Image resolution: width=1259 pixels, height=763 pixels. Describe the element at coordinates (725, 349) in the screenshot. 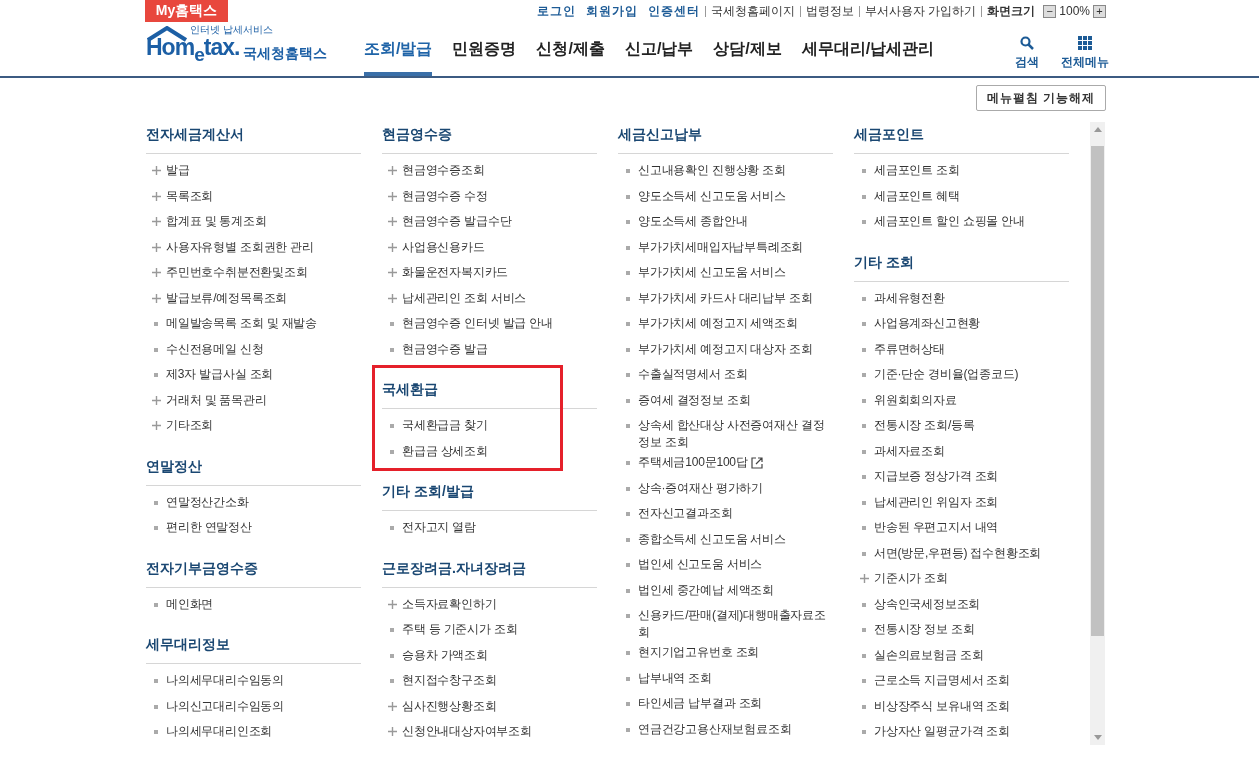

I see `menu-link: 부가가치세 예정고지 대상자 조회` at that location.